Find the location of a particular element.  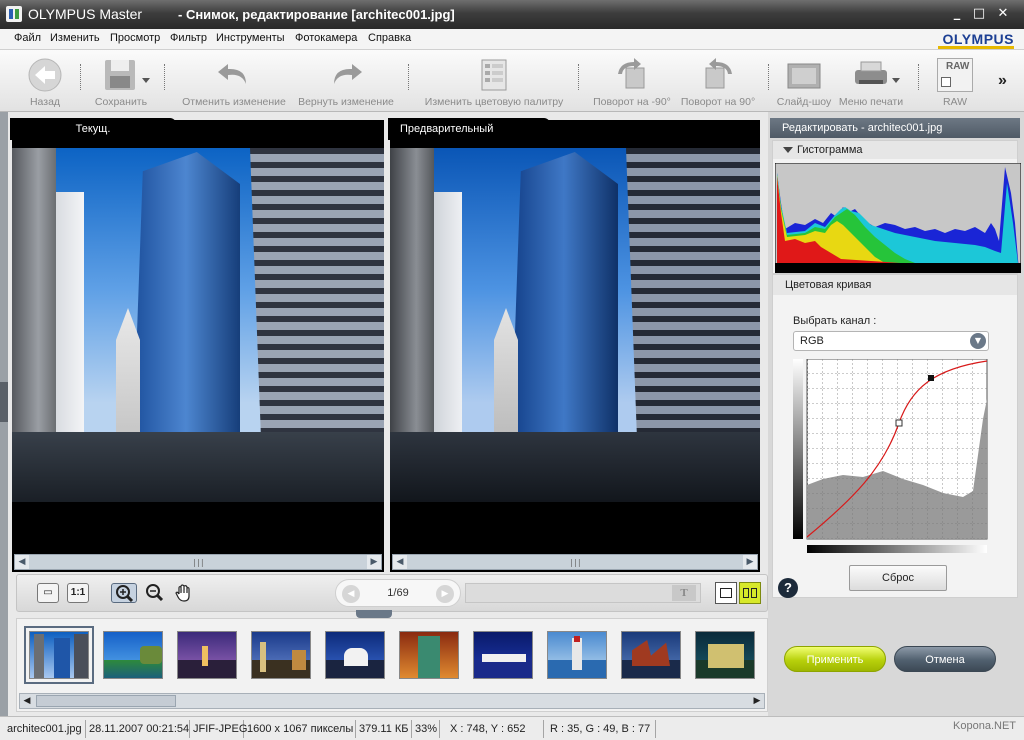

street-ground is located at coordinates (575, 467).